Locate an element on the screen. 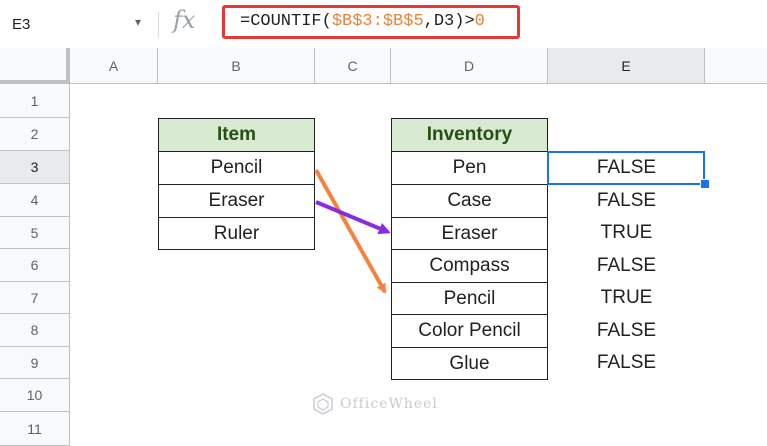  pencil-match-arrow is located at coordinates (350, 231).